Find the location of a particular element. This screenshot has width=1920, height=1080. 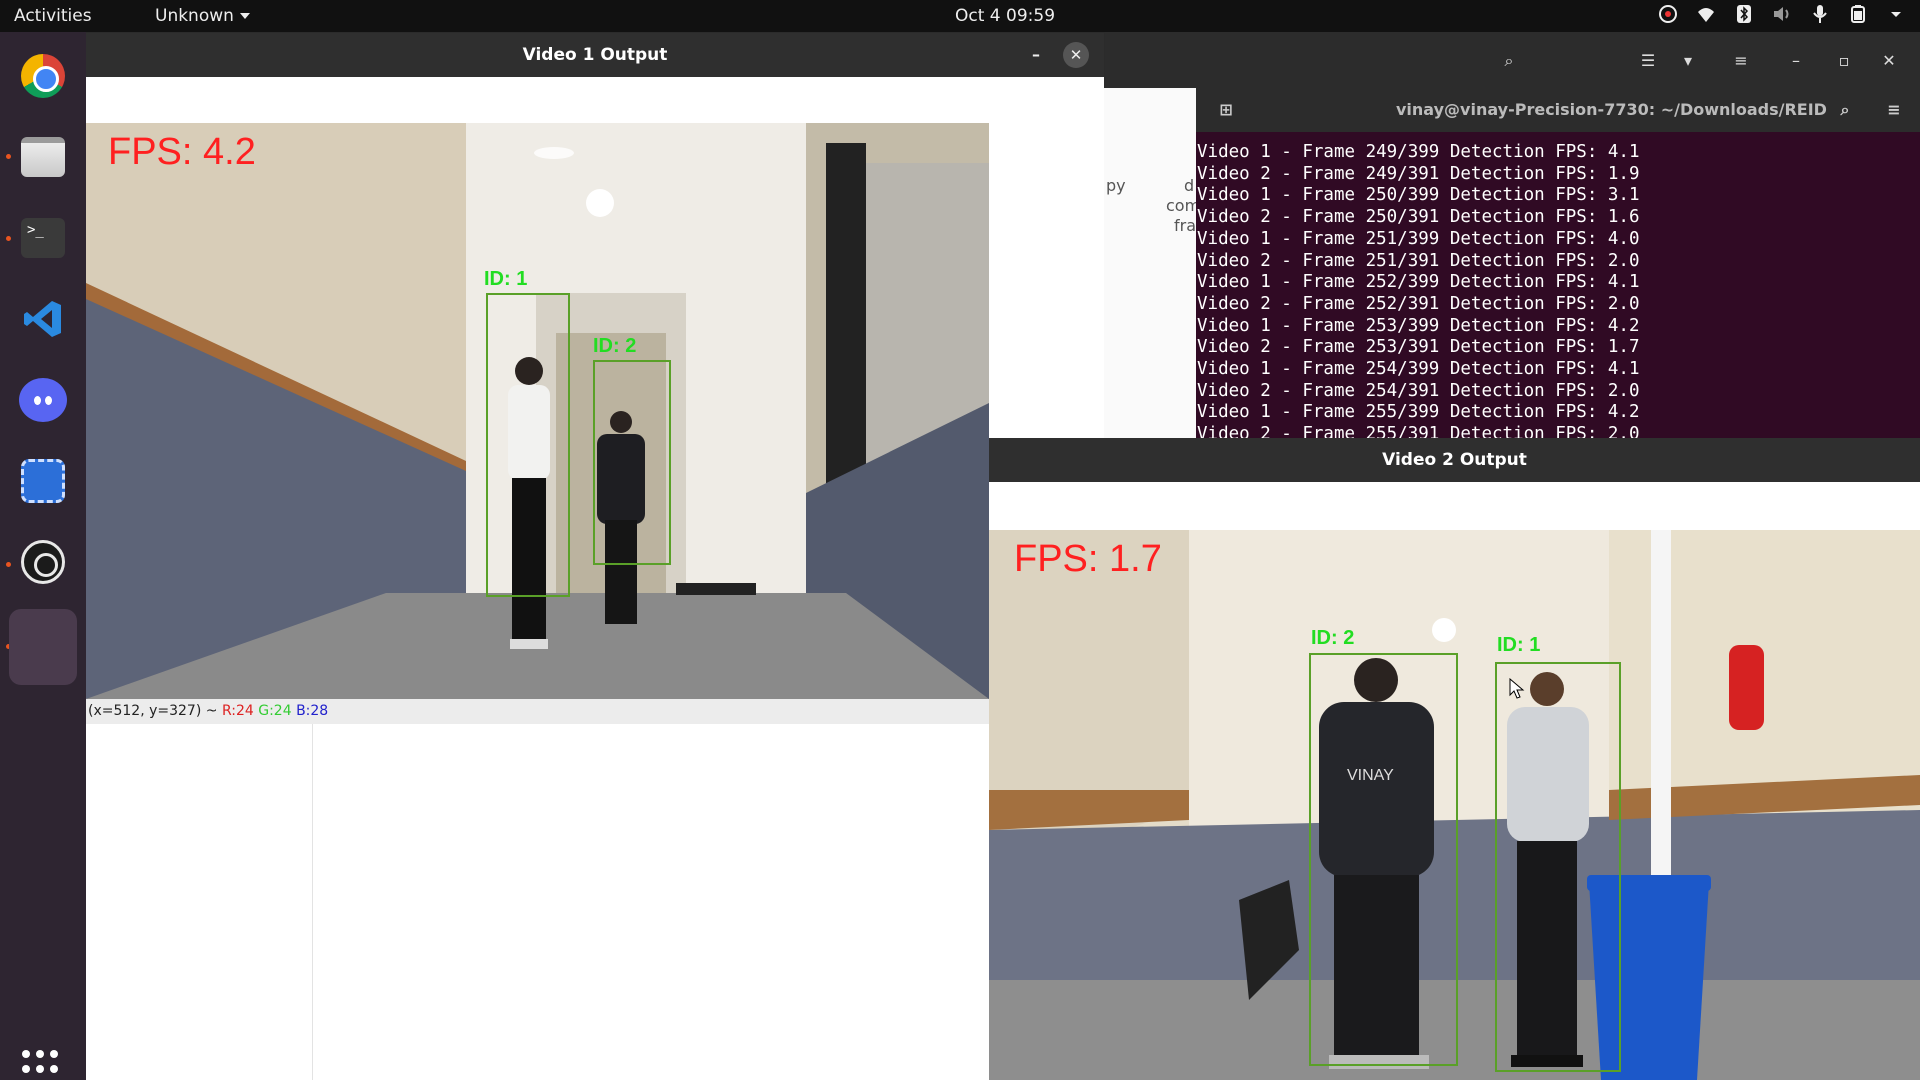

dock-item-obs is located at coordinates (43, 562).